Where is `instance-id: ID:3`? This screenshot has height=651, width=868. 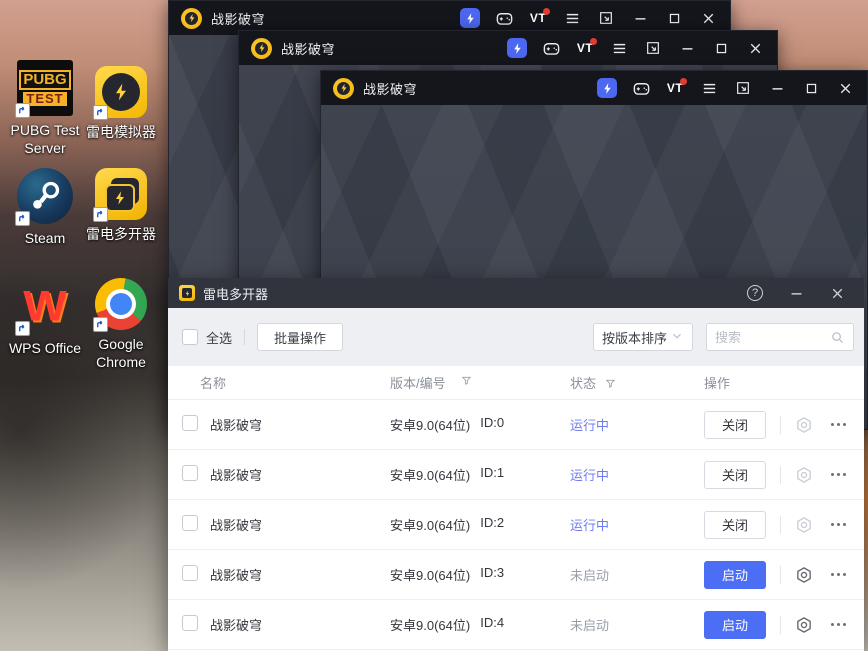 instance-id: ID:3 is located at coordinates (492, 572).